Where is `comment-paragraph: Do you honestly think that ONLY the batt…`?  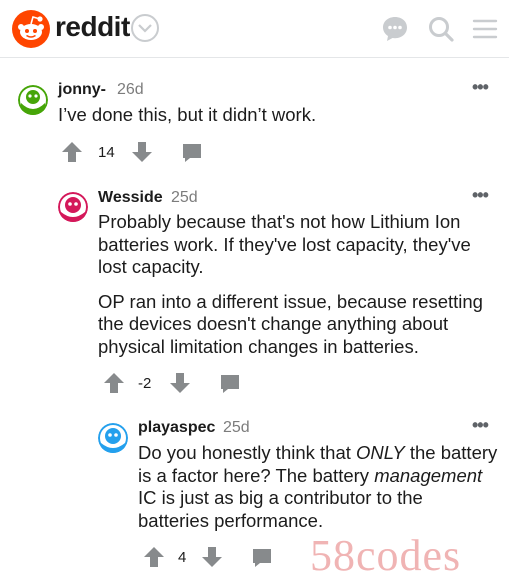
comment-paragraph: Do you honestly think that ONLY the batt… is located at coordinates (318, 486).